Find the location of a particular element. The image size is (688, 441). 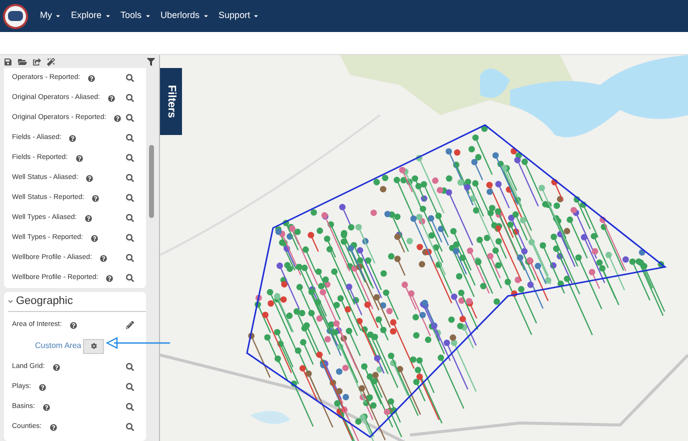

section-header: Geographic is located at coordinates (77, 302).